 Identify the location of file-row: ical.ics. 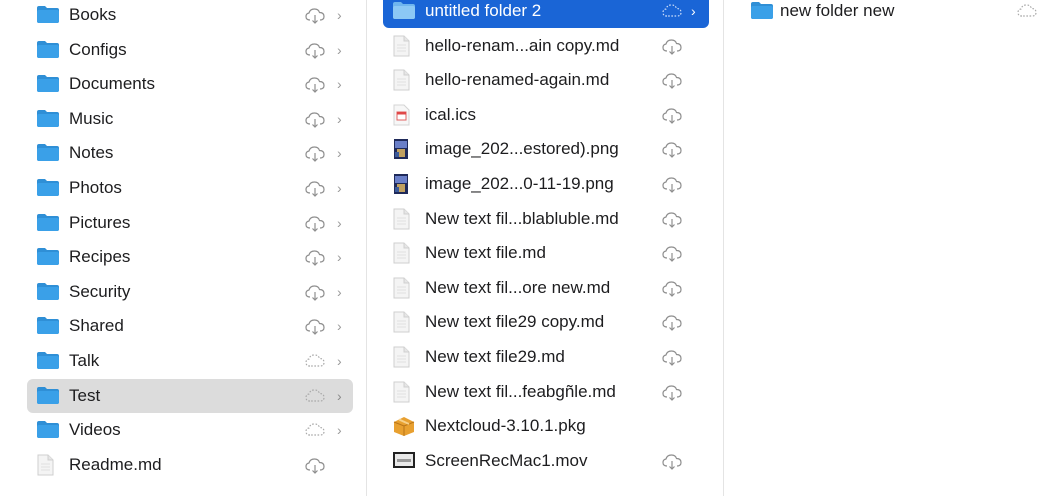
(546, 115).